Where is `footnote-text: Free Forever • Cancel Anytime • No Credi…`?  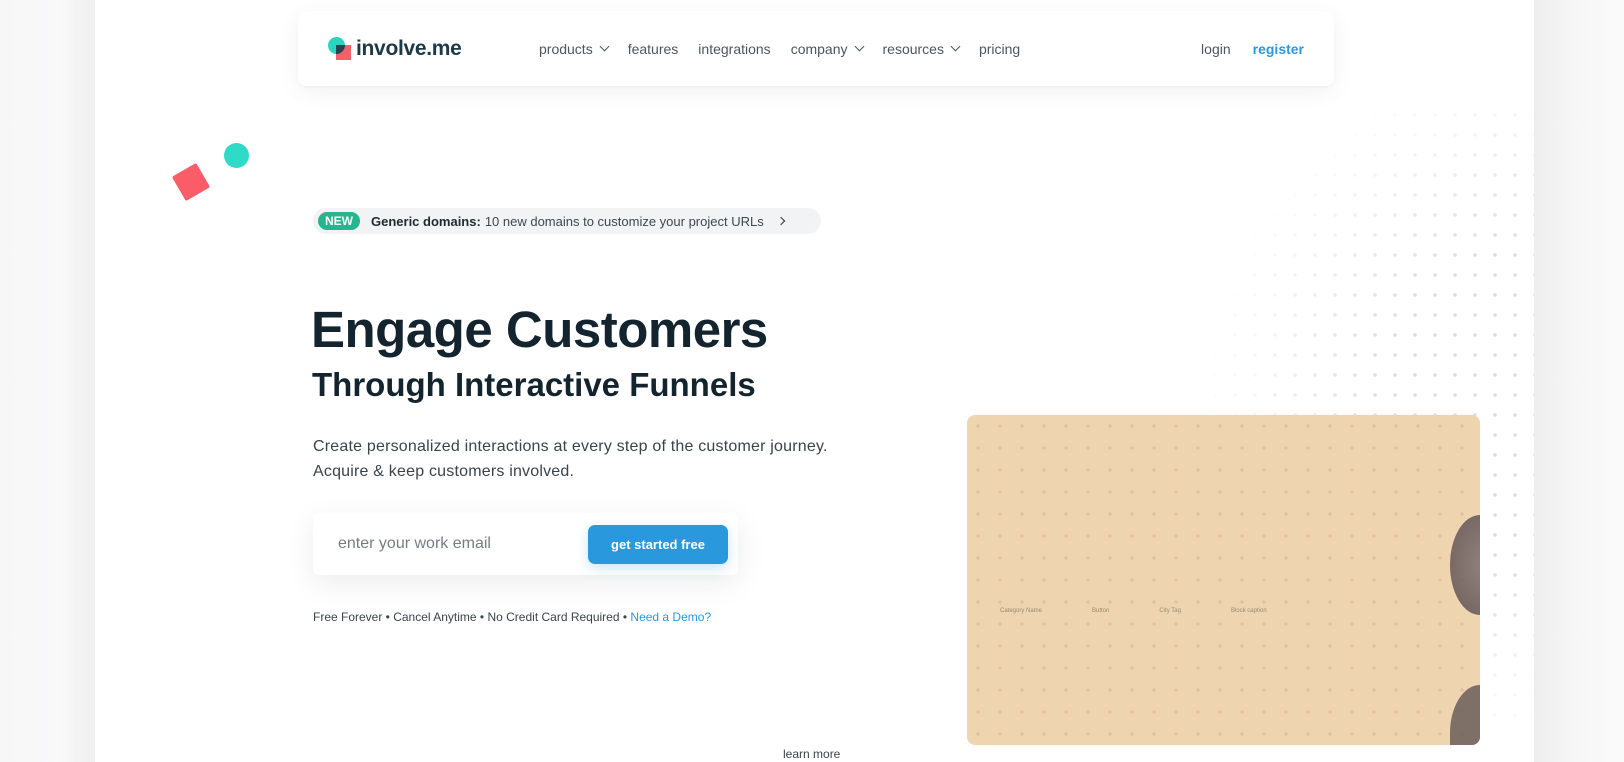
footnote-text: Free Forever • Cancel Anytime • No Credi… is located at coordinates (470, 617).